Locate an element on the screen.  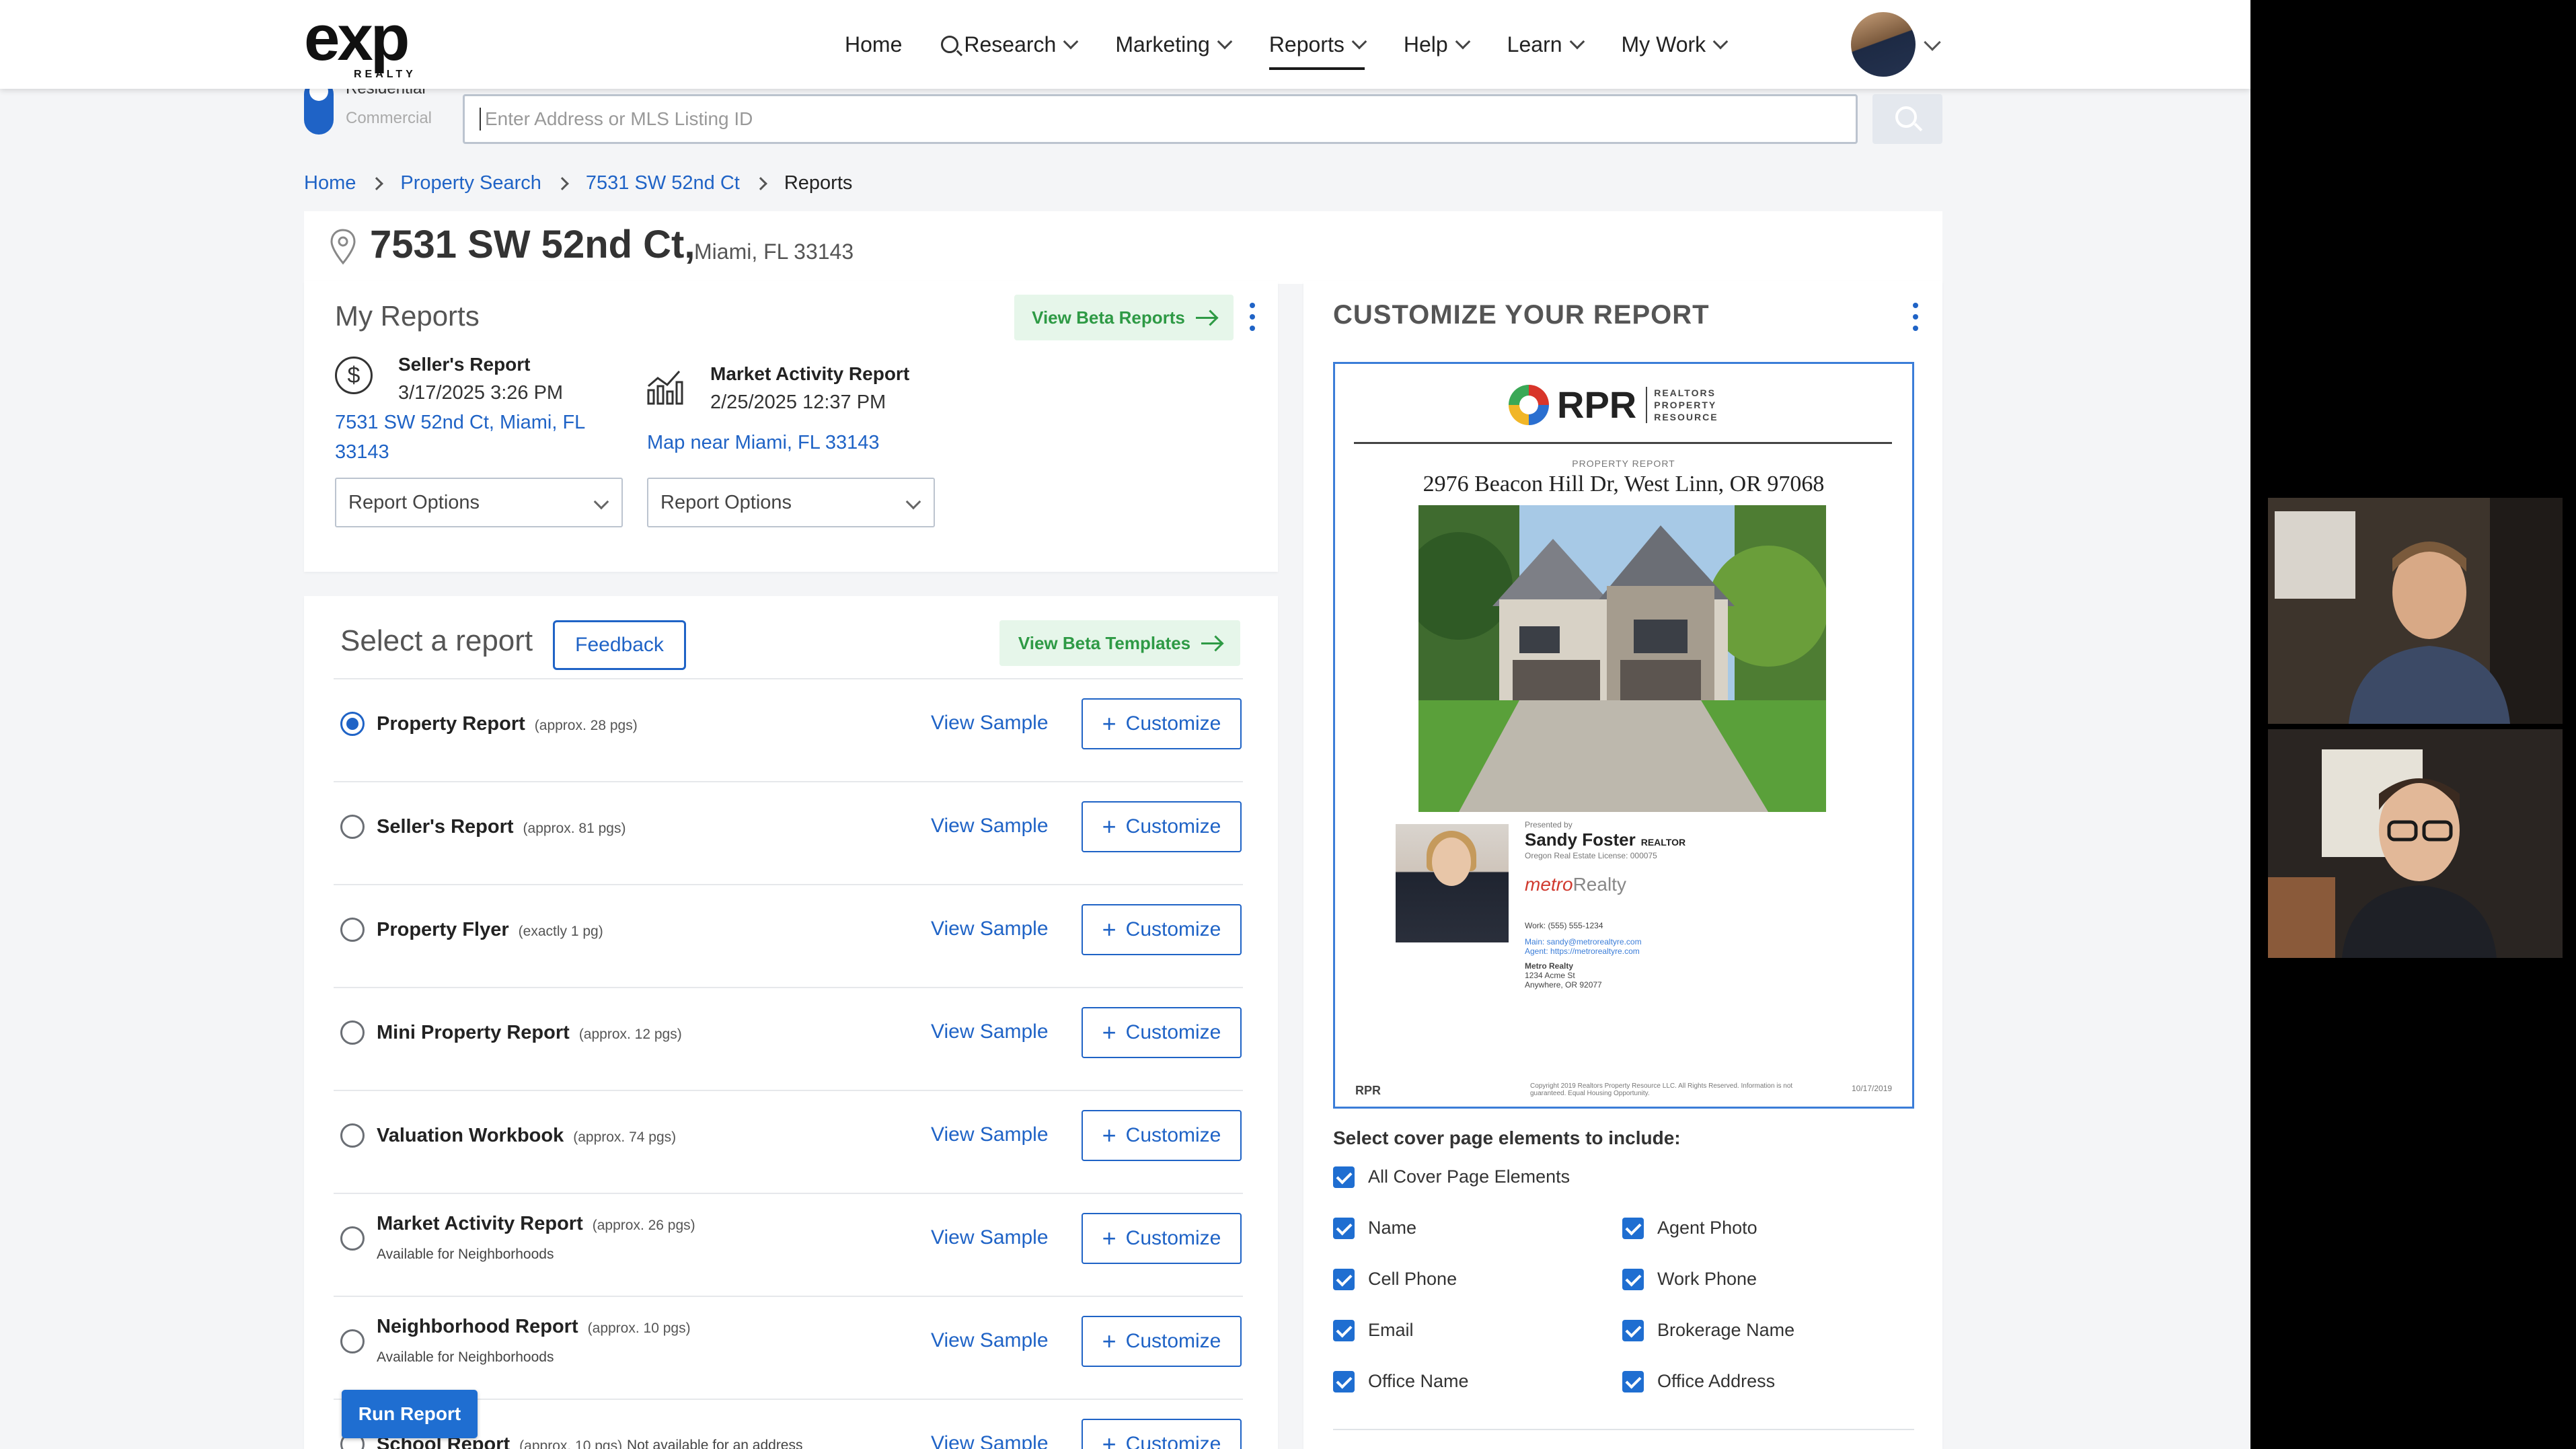
breadcrumb-address: 7531 SW 52nd Ct is located at coordinates (663, 183).